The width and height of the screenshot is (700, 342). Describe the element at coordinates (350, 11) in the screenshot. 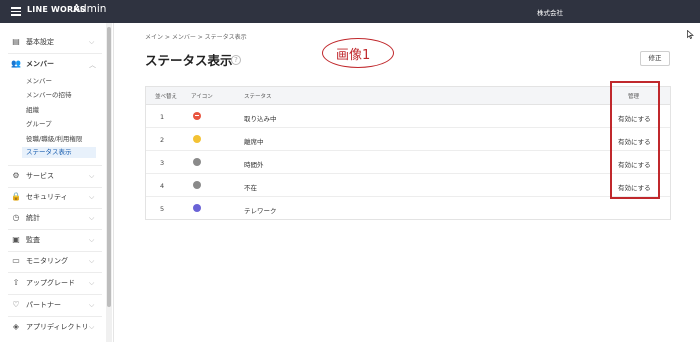

I see `top-bar: LINE WORKS Admin 株式会社` at that location.